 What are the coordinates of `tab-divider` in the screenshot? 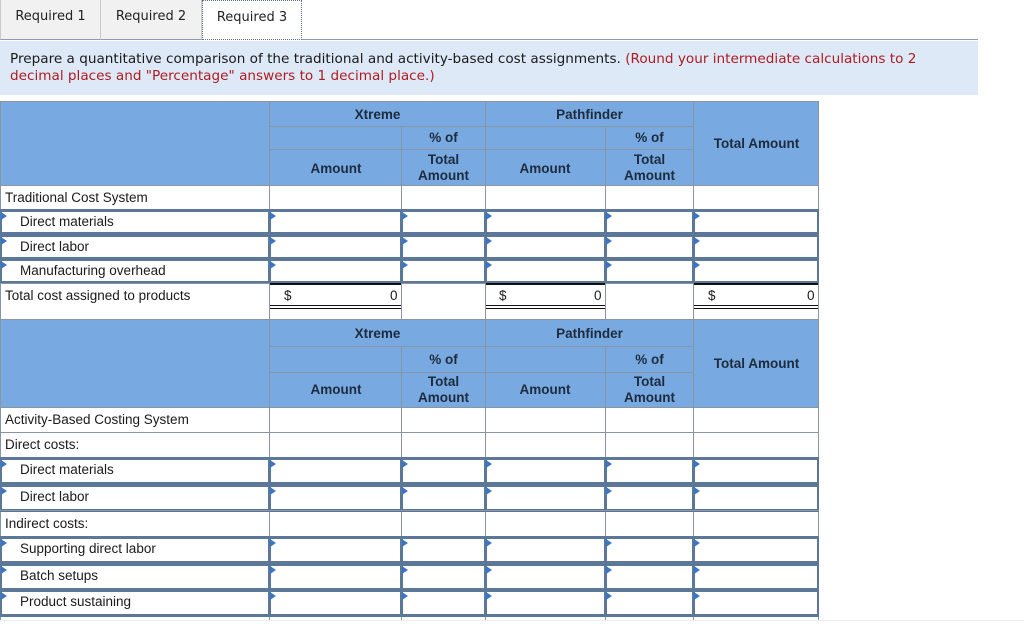 It's located at (640, 39).